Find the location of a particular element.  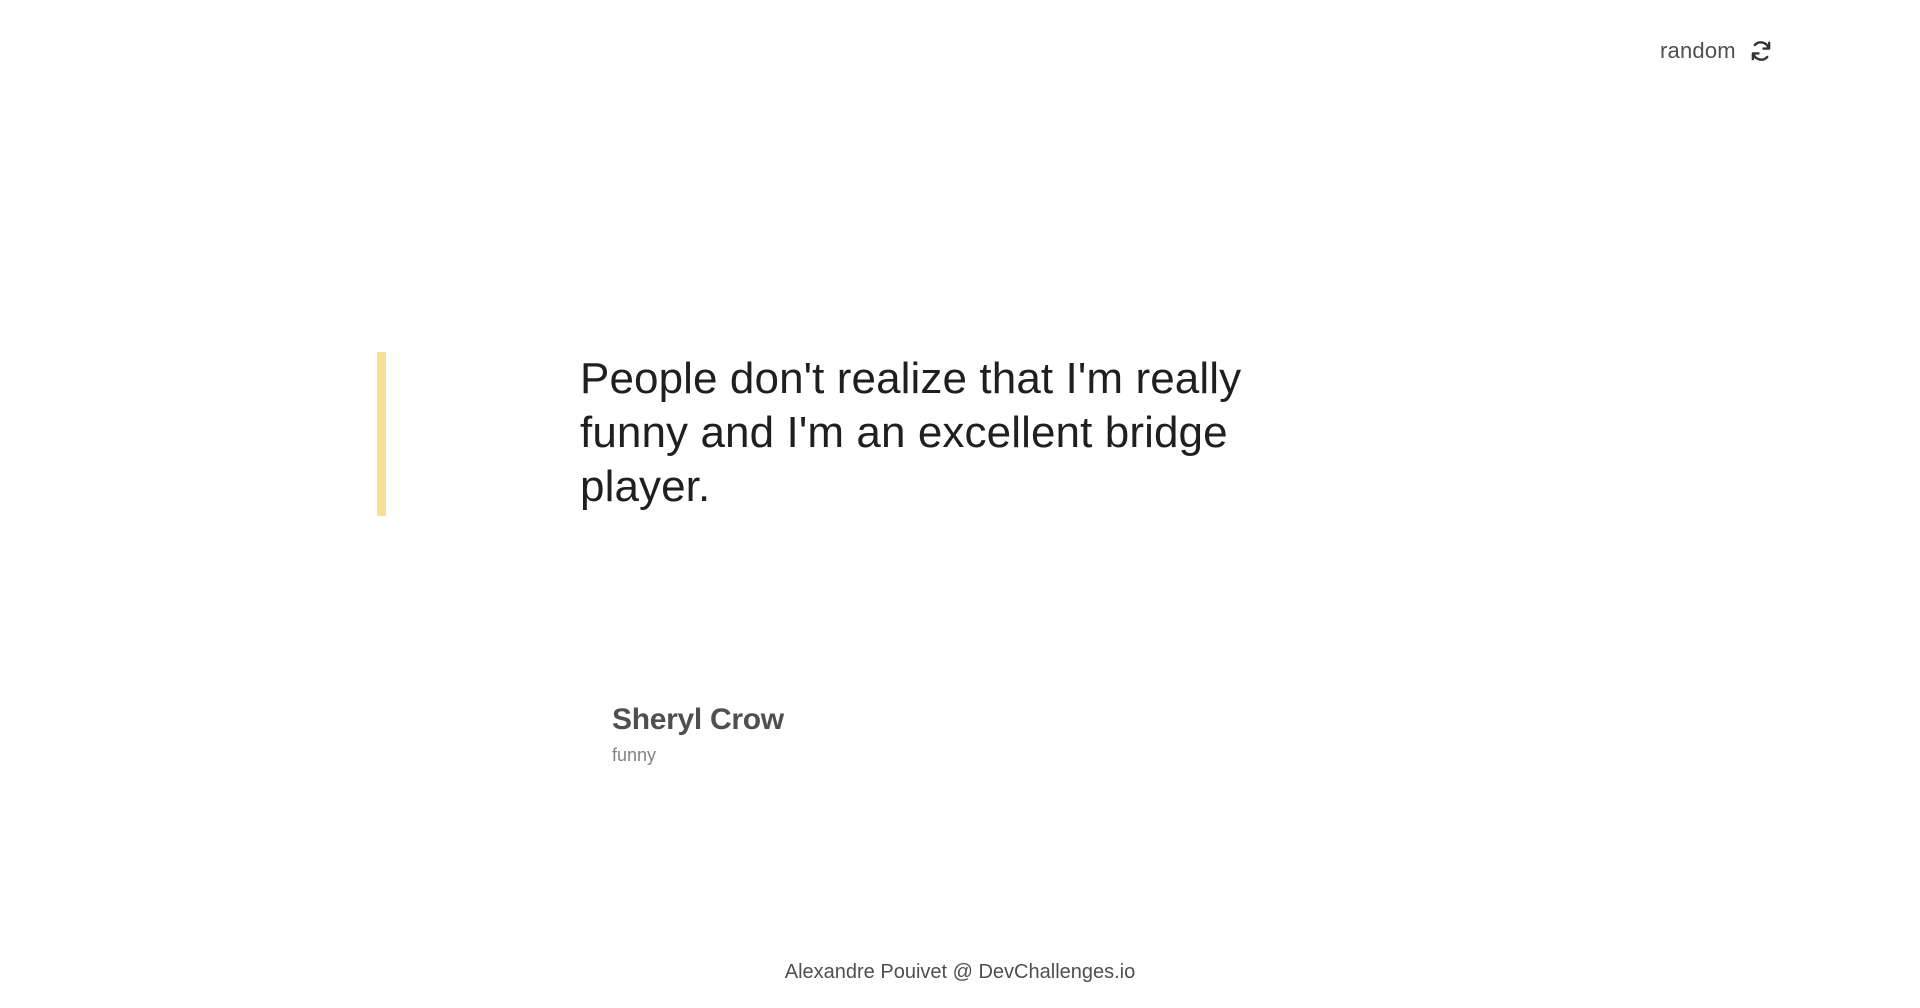

author-genre: funny is located at coordinates (634, 755).